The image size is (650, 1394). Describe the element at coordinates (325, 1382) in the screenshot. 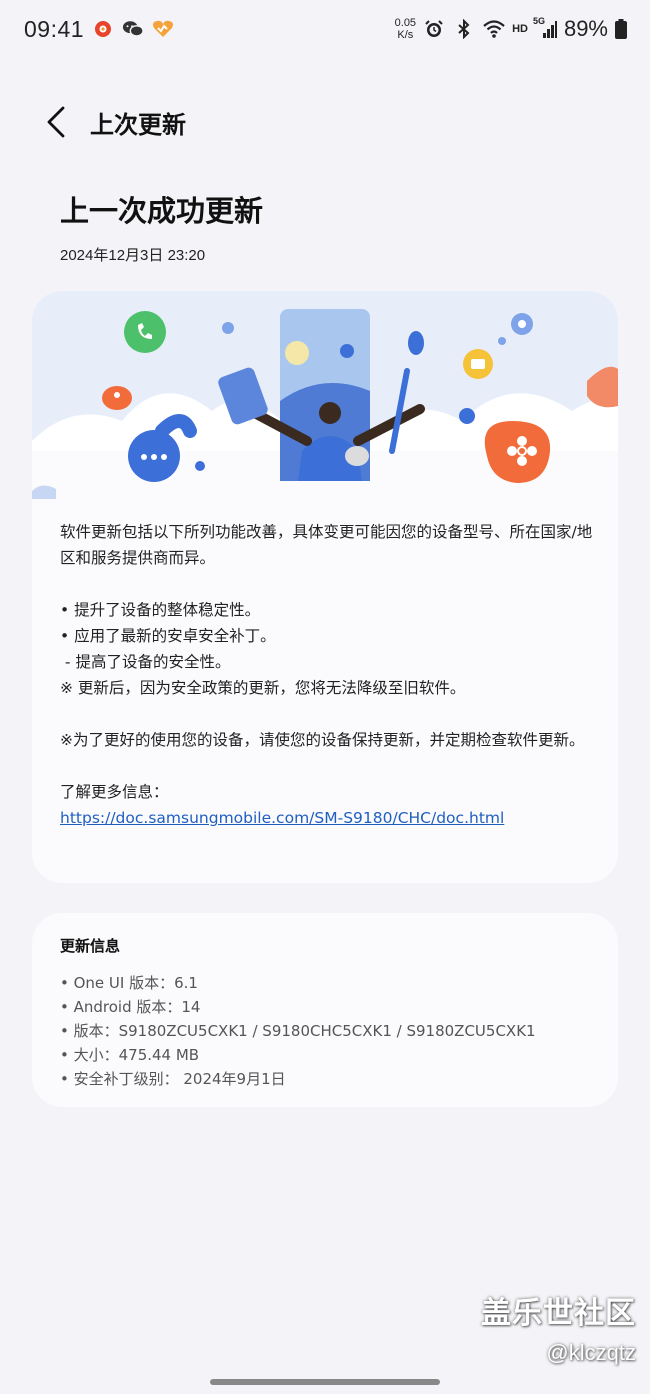

I see `home-indicator` at that location.